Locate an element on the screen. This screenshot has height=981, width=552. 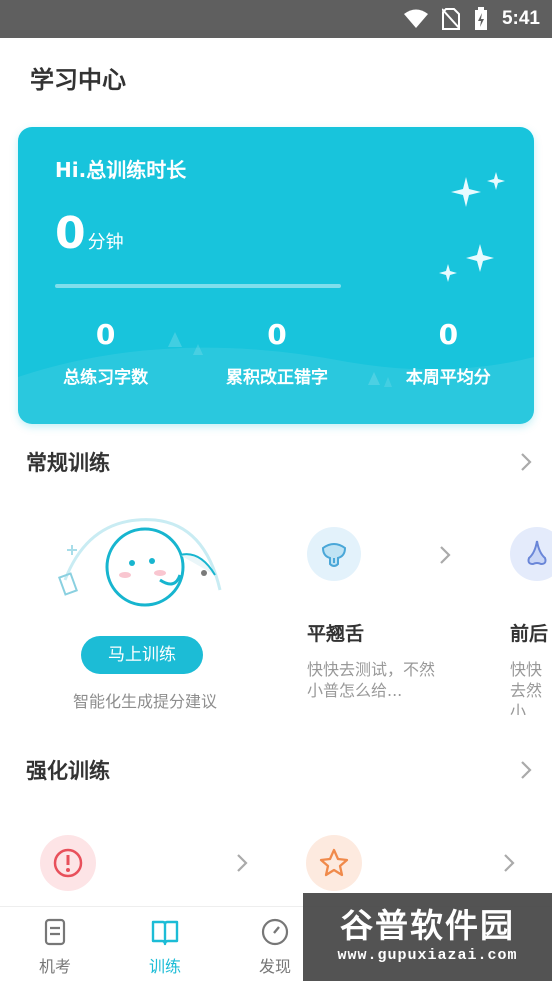
front-back-nasal-card: 前后 快快去然小 is located at coordinates (521, 605).